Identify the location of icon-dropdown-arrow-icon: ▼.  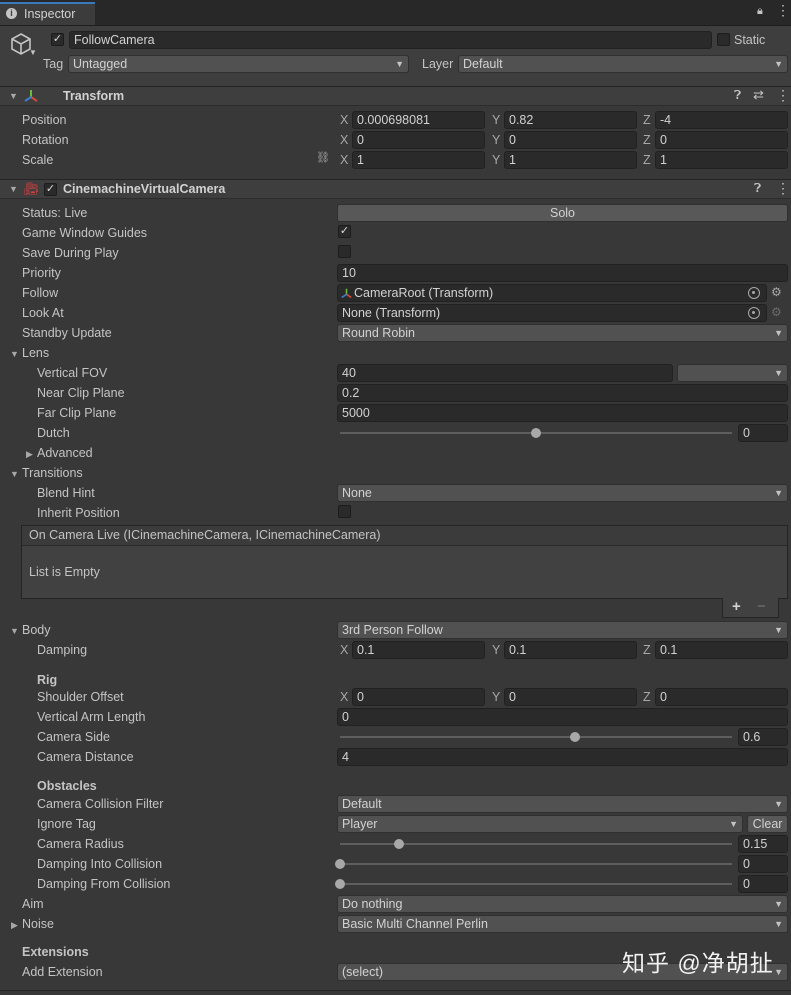
(33, 52).